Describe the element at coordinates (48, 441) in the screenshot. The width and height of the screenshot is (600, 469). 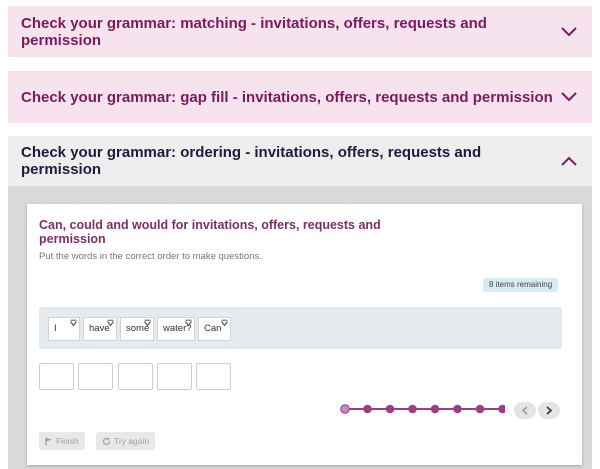
I see `flag-icon` at that location.